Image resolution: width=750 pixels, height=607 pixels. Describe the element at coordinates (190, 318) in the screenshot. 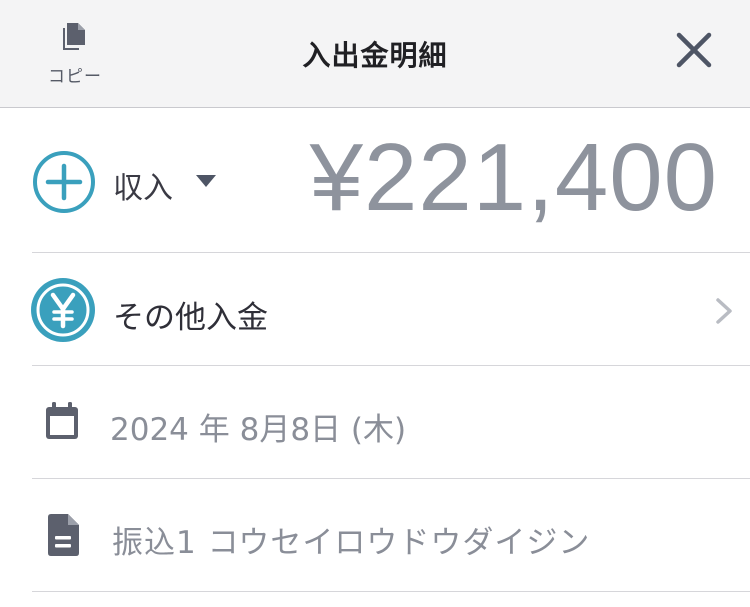

I see `category-label: その他入金` at that location.